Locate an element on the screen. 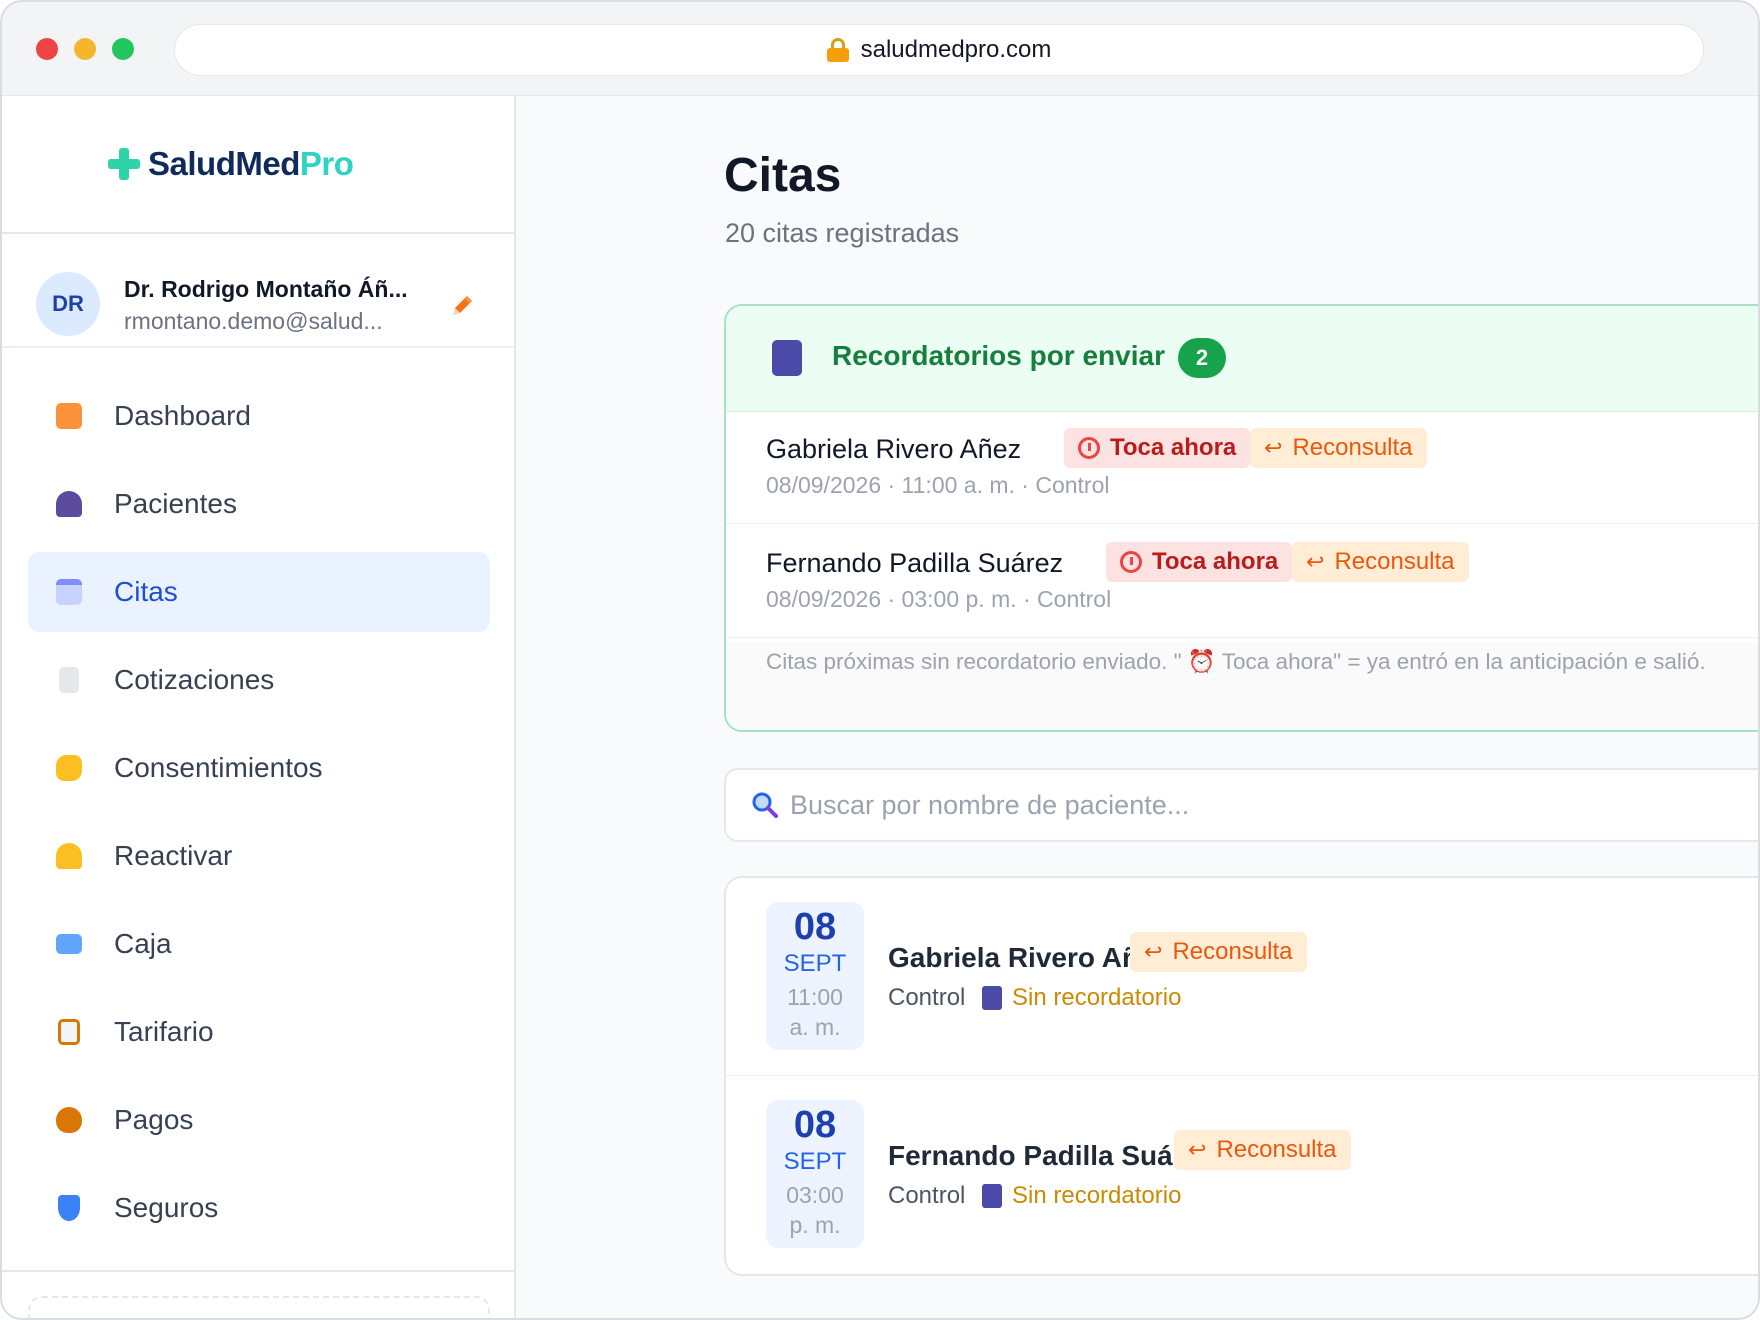 Image resolution: width=1760 pixels, height=1320 pixels. sidebar-item-label: Pacientes is located at coordinates (175, 503).